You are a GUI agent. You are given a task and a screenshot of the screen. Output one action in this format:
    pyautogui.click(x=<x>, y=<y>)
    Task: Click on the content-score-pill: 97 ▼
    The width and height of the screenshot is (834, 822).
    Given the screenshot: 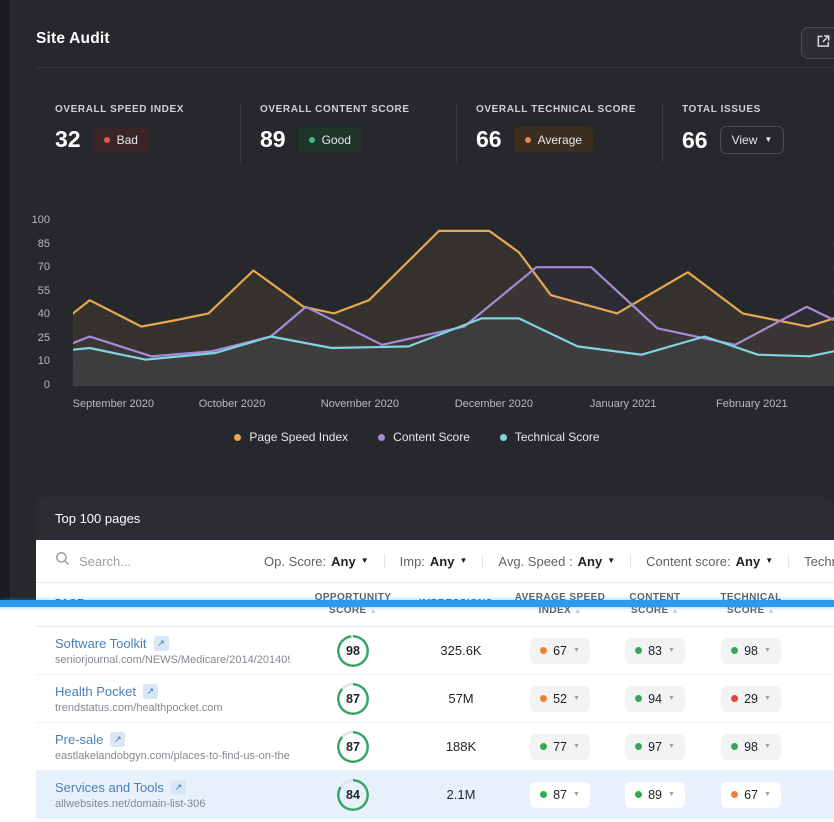 What is the action you would take?
    pyautogui.click(x=655, y=746)
    